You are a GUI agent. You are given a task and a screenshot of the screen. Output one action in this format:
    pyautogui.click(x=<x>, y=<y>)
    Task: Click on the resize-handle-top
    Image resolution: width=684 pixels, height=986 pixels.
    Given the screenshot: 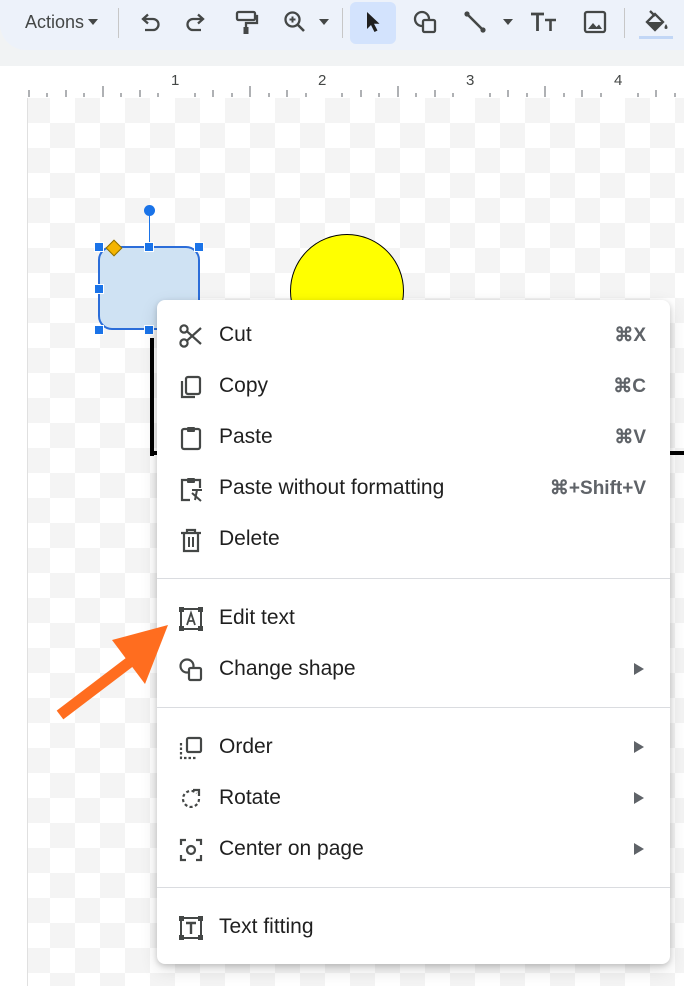 What is the action you would take?
    pyautogui.click(x=149, y=247)
    